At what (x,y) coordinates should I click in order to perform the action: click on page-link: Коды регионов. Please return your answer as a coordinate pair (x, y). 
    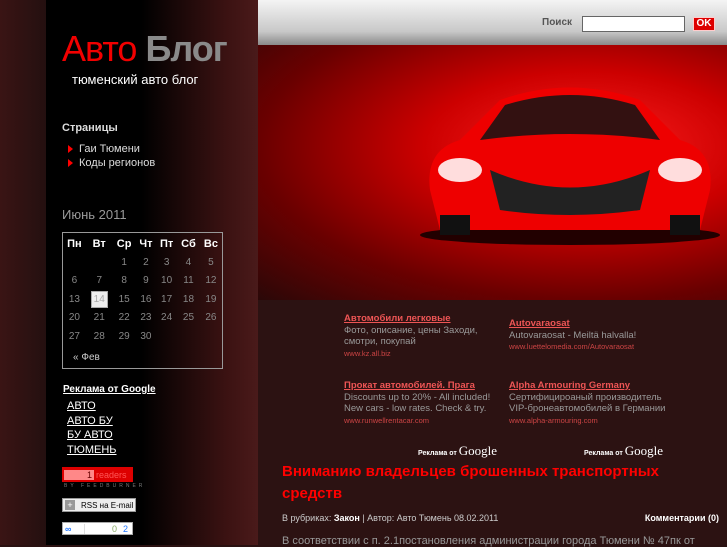
    Looking at the image, I should click on (111, 163).